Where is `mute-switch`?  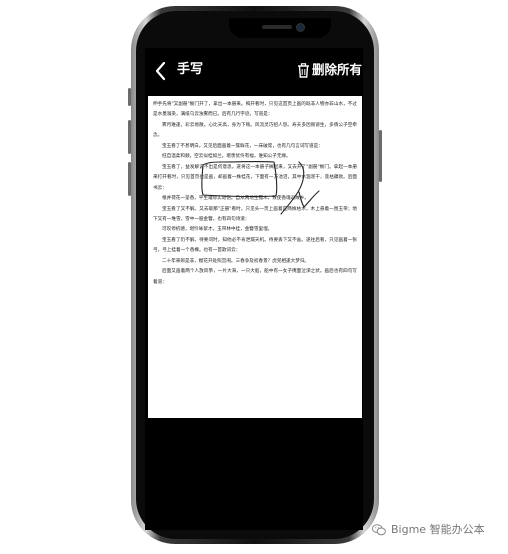
mute-switch is located at coordinates (129, 97).